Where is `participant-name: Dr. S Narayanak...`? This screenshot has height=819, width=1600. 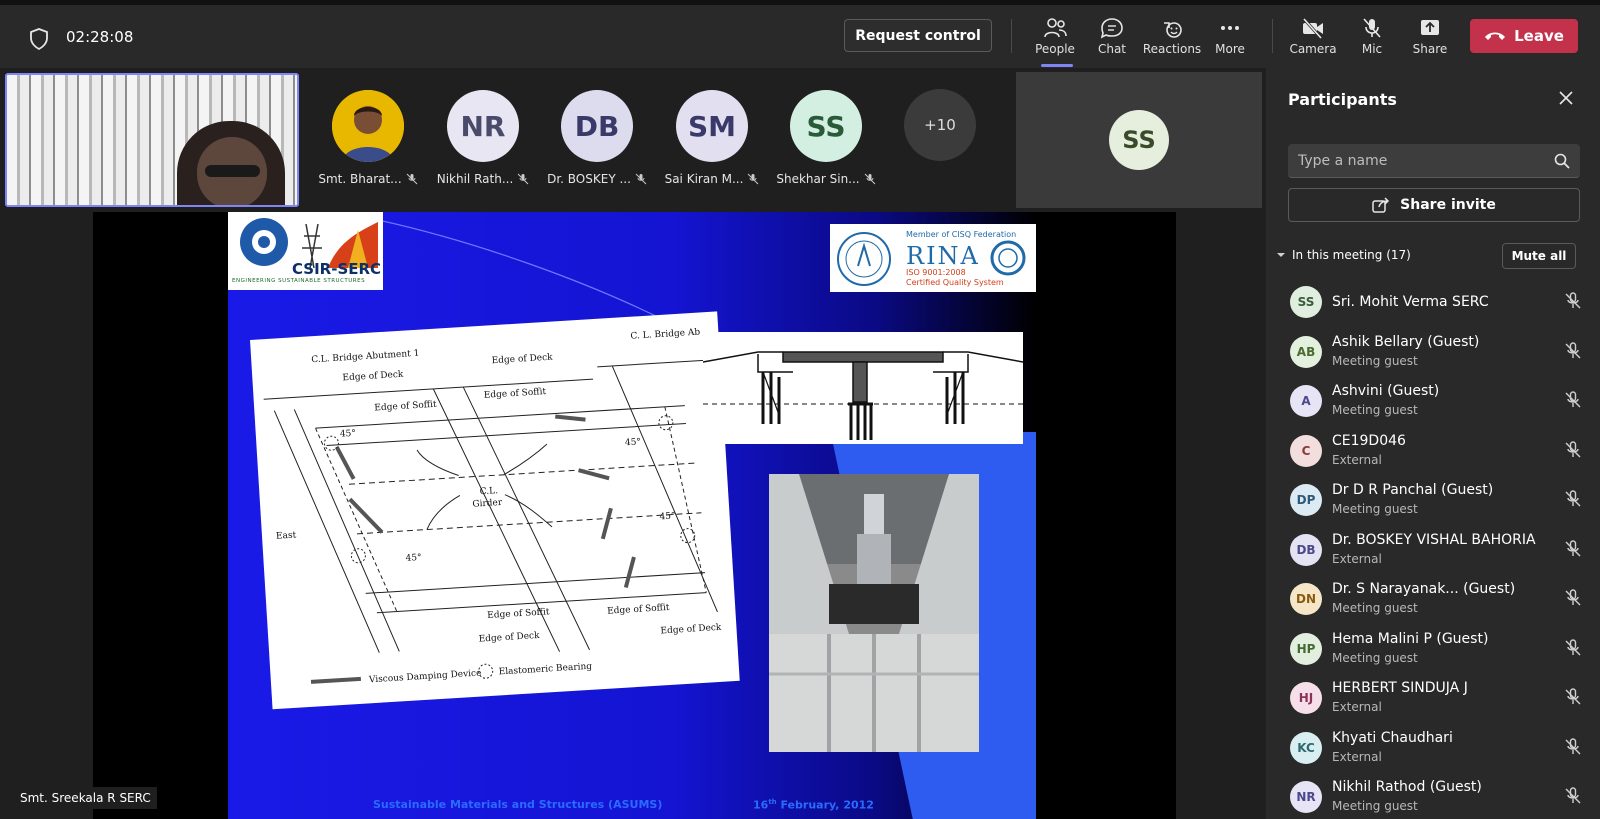
participant-name: Dr. S Narayanak... is located at coordinates (1395, 589).